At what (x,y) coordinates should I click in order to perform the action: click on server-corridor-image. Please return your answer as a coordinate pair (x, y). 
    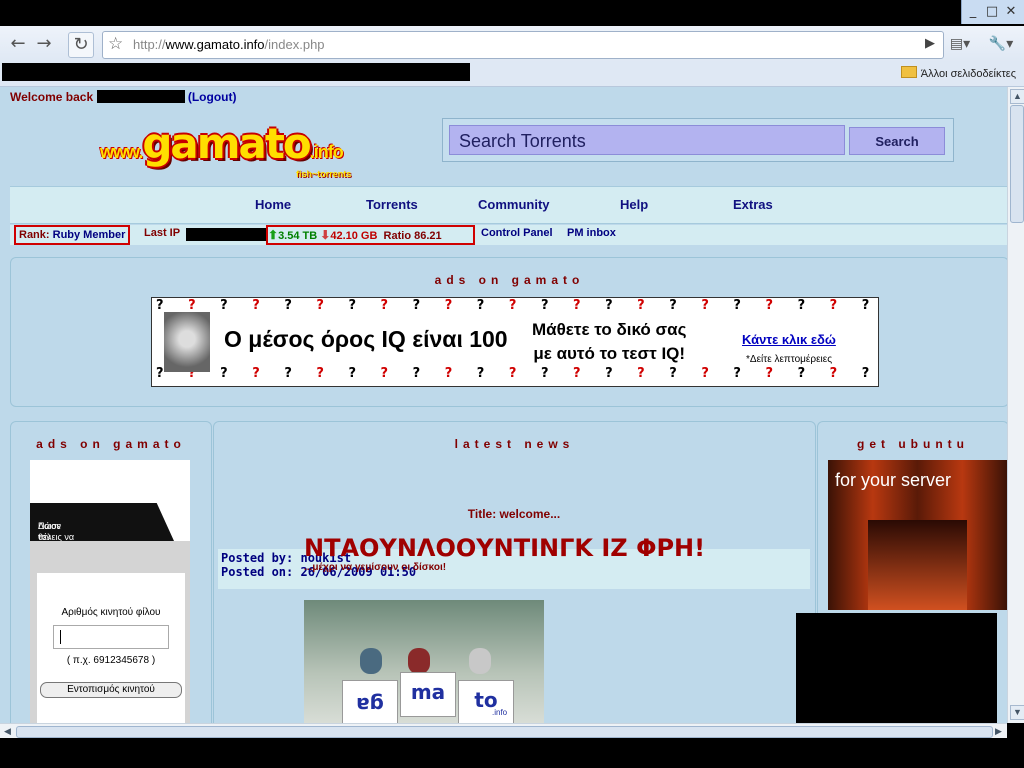
    Looking at the image, I should click on (917, 565).